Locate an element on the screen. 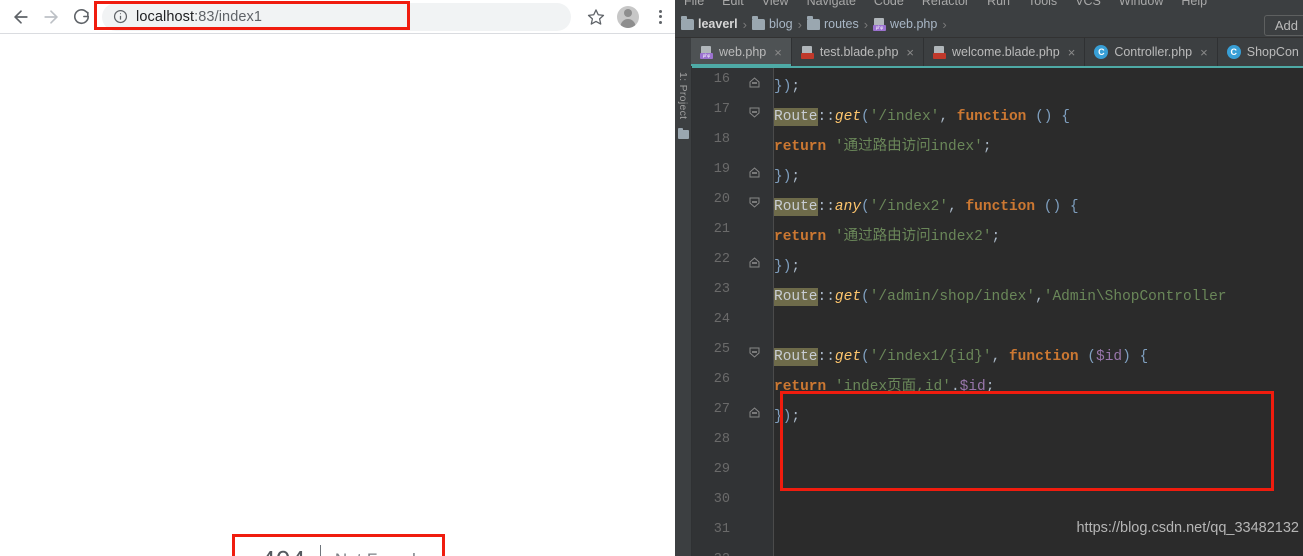 The height and width of the screenshot is (556, 1303). csdn-watermark: https://blog.csdn.net/qq_33482132 is located at coordinates (1187, 528).